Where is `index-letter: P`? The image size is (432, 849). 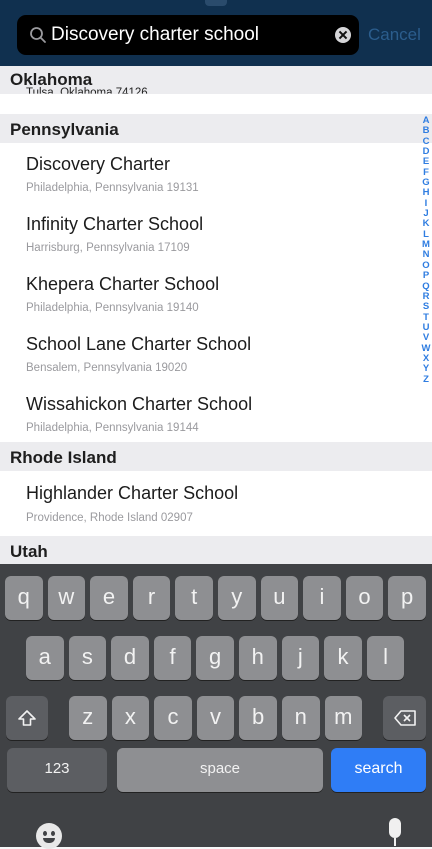
index-letter: P is located at coordinates (425, 275).